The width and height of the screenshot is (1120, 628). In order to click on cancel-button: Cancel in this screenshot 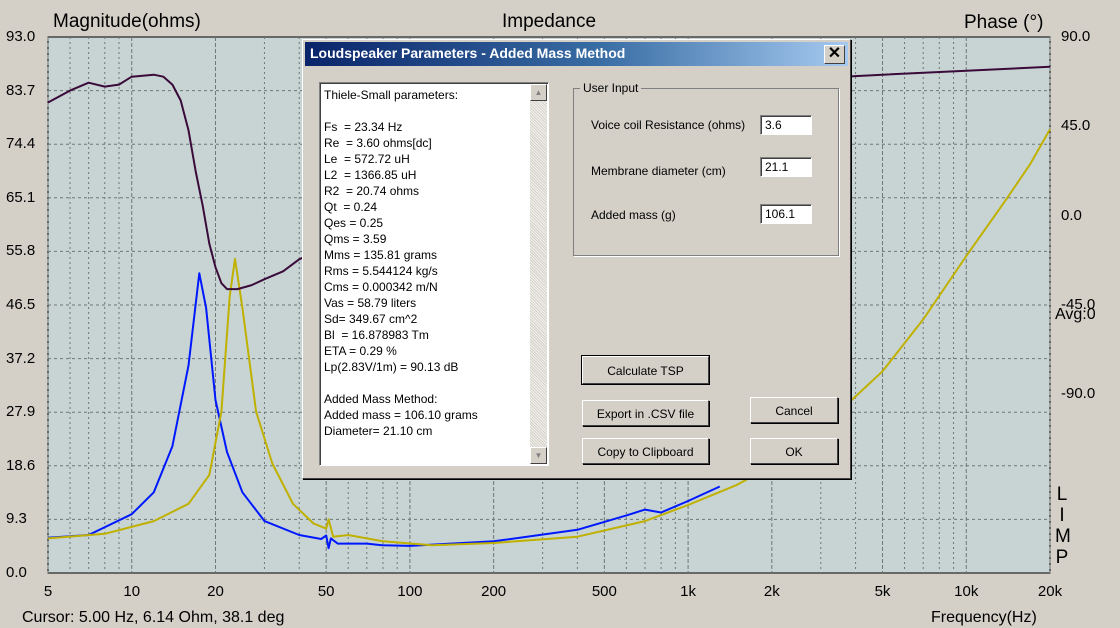, I will do `click(794, 410)`.